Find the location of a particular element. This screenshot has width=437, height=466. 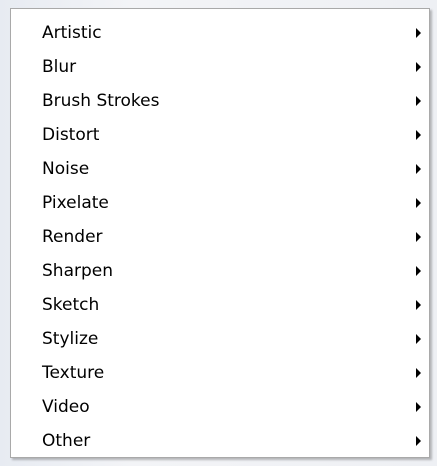

menu-item-render: Render is located at coordinates (220, 237).